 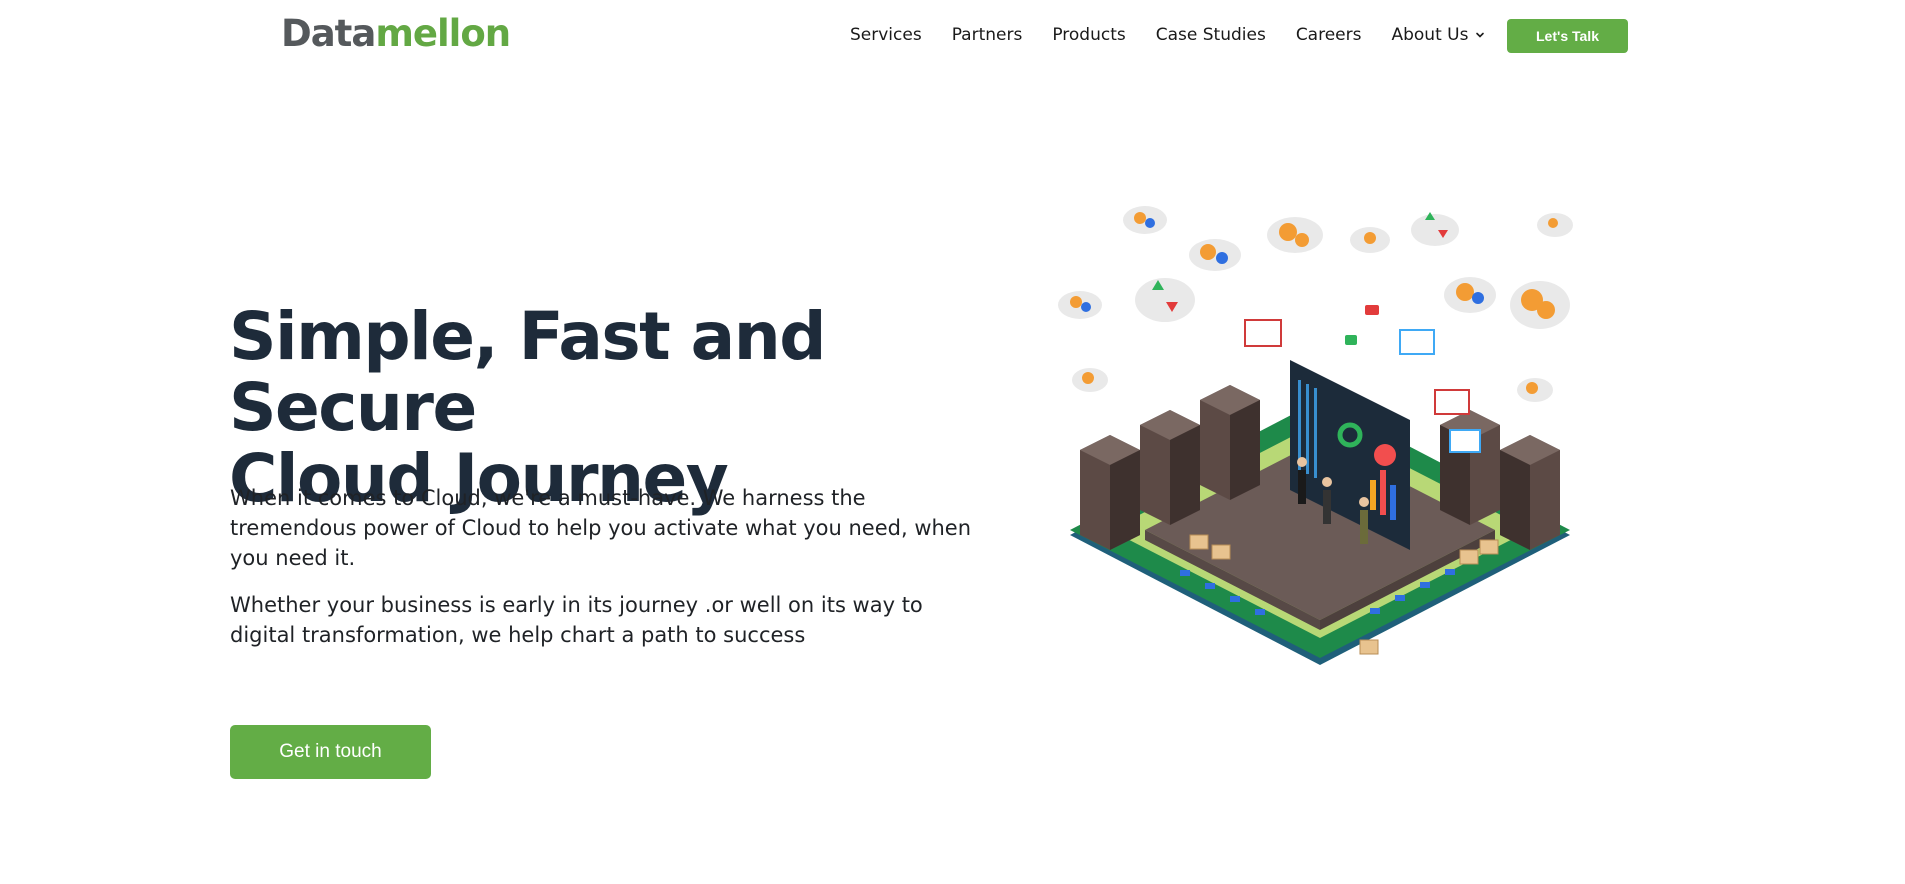 I want to click on hero-illustration, so click(x=1315, y=435).